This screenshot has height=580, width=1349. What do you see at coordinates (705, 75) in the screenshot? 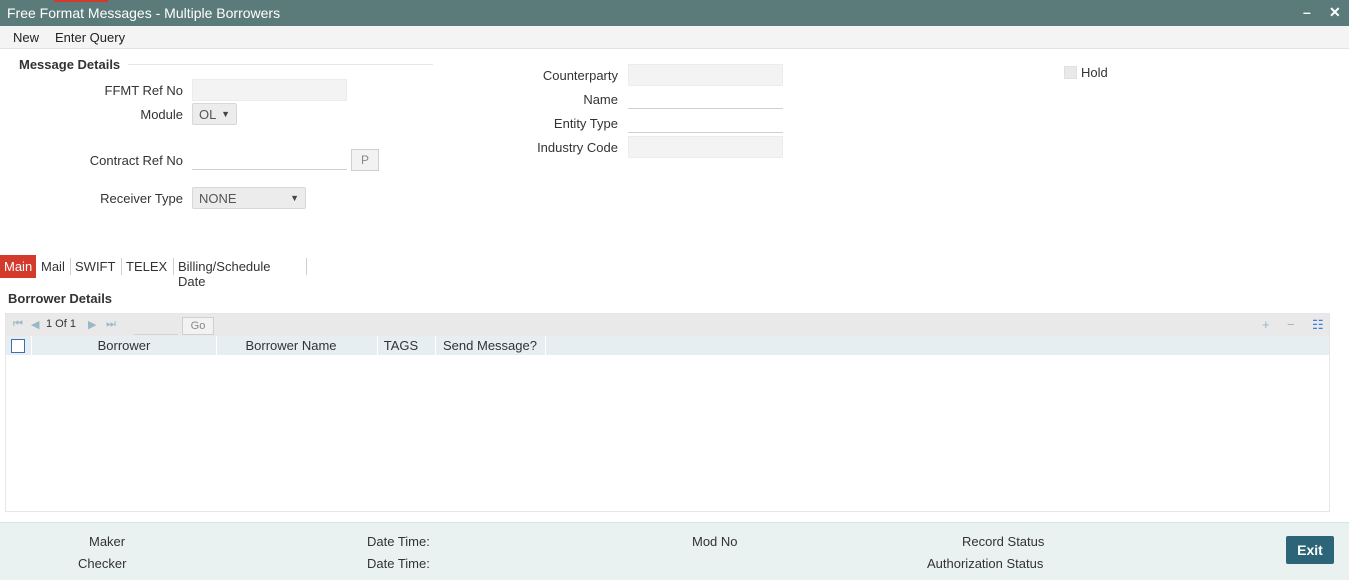
I see `counterparty-field` at bounding box center [705, 75].